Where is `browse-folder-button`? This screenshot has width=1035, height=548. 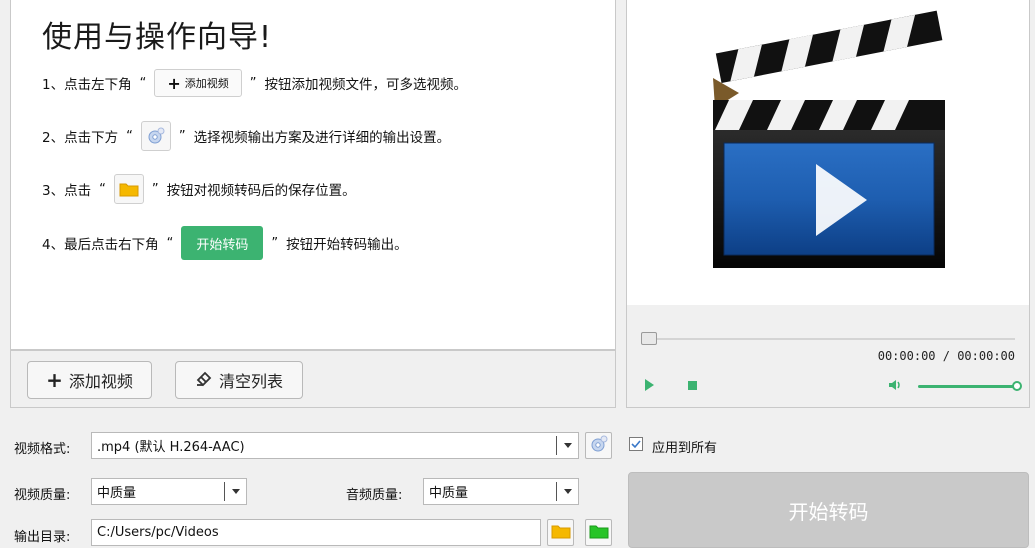 browse-folder-button is located at coordinates (560, 532).